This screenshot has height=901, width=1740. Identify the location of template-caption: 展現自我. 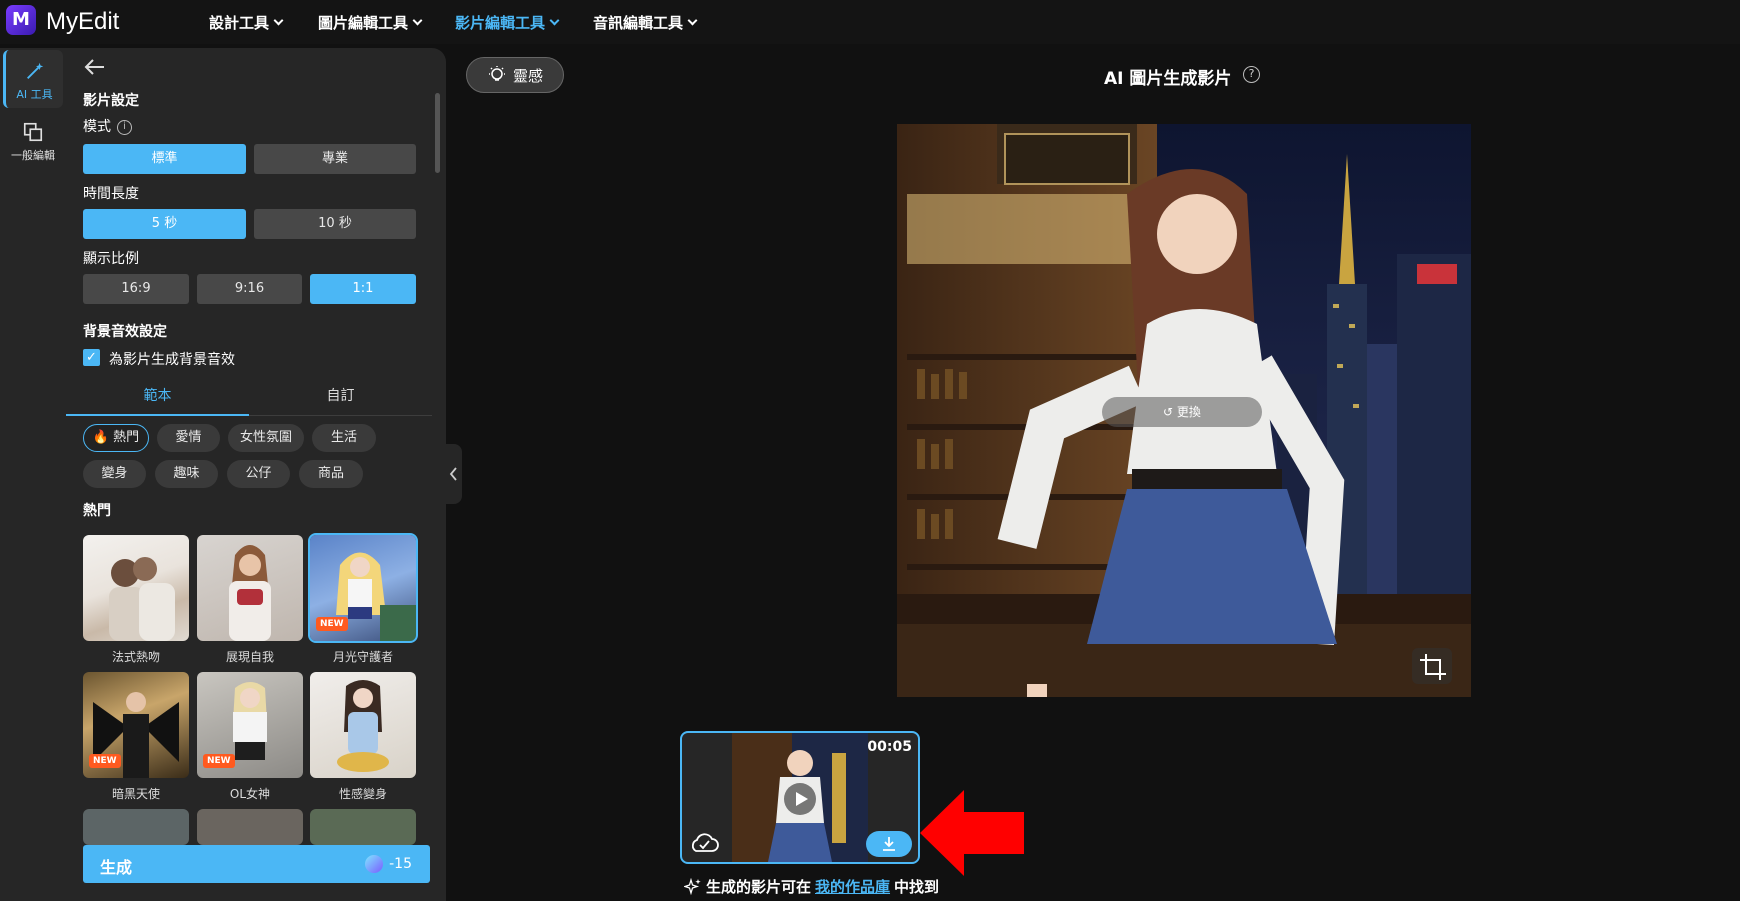
(249, 657).